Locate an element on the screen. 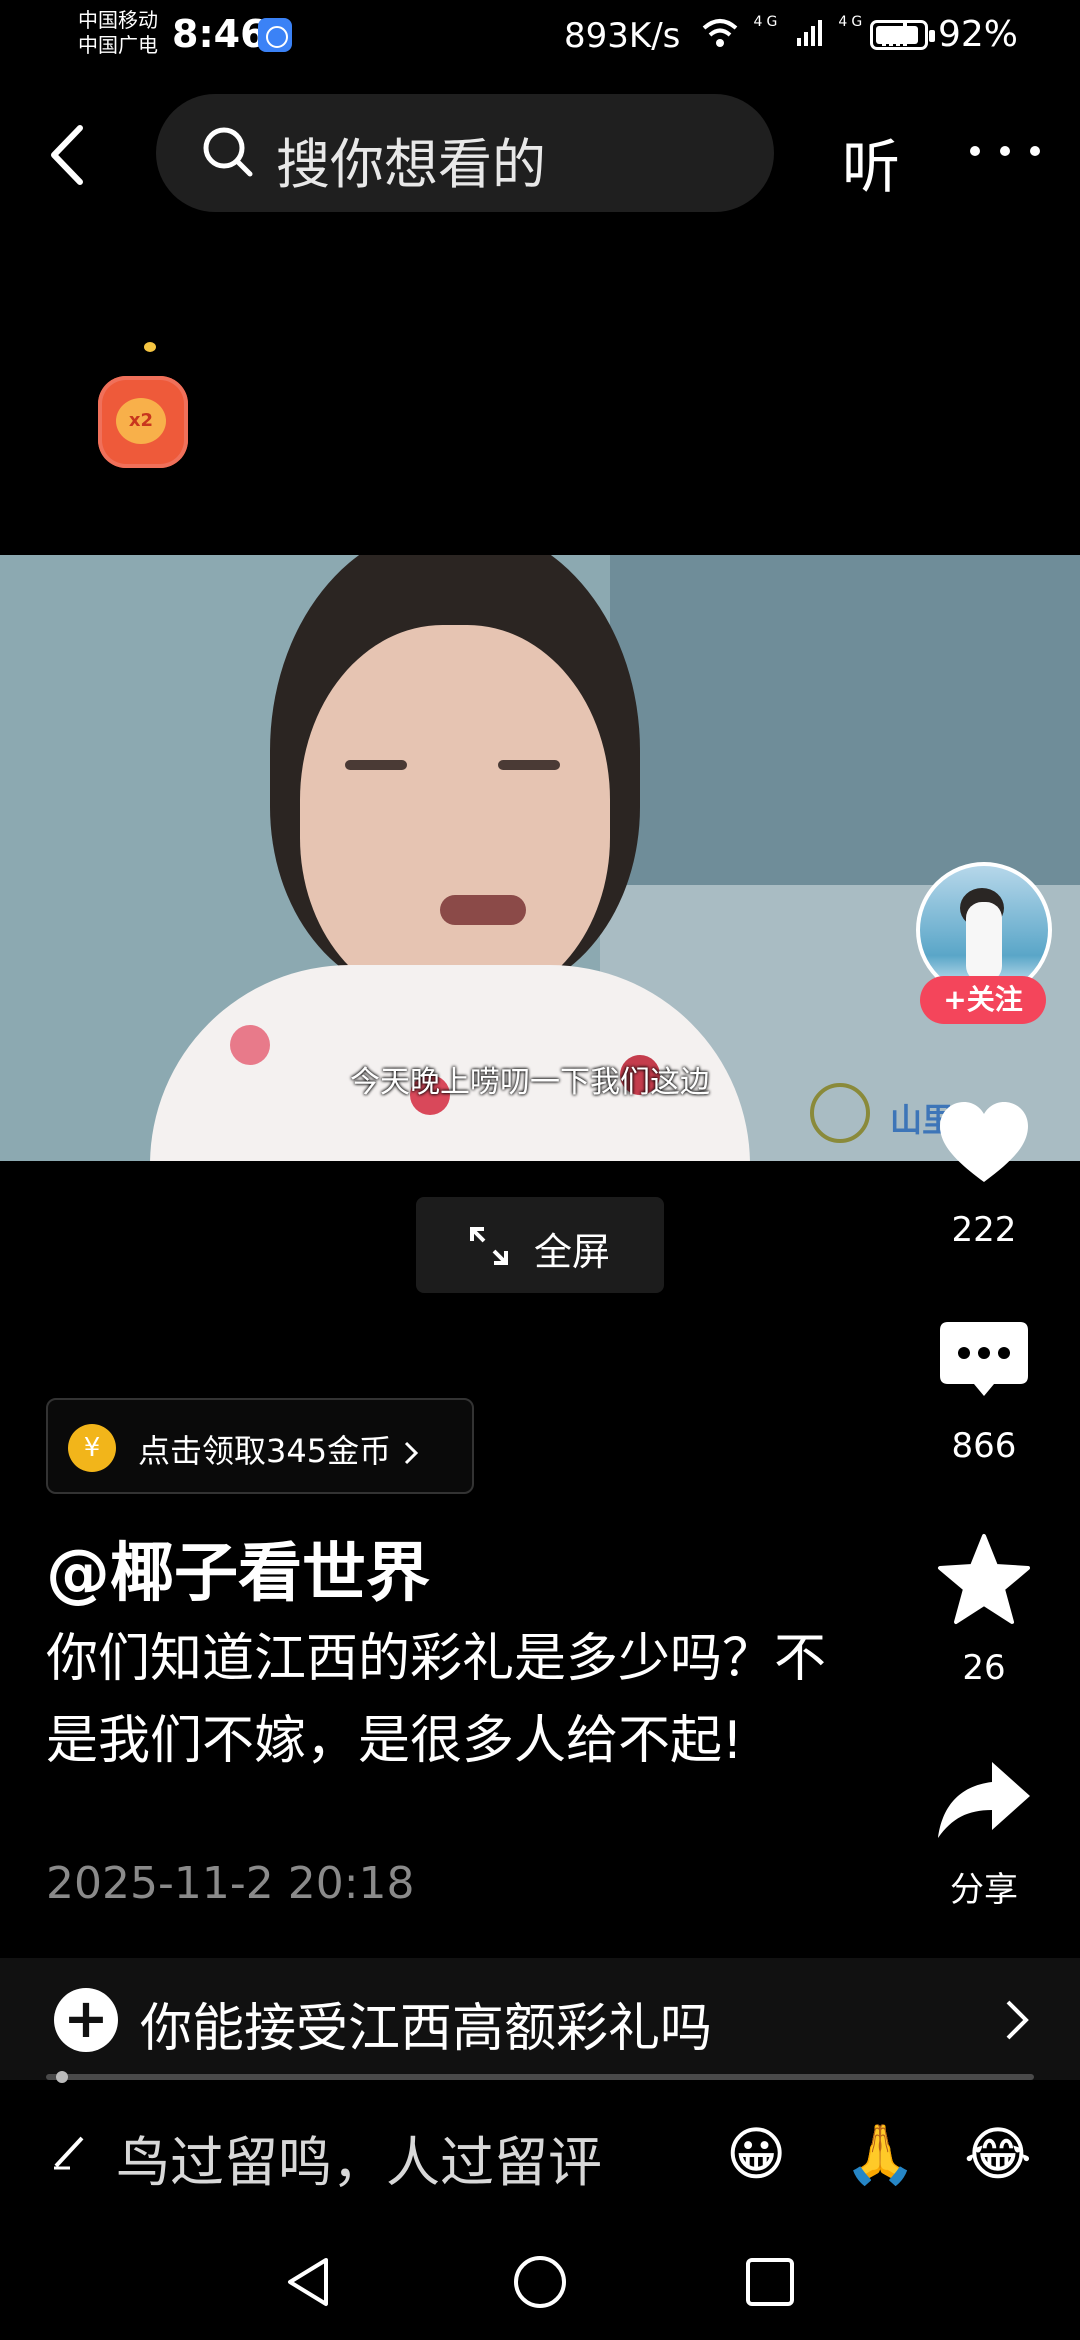 The image size is (1080, 2340). topic-bar: + 你能接受江西高额彩礼吗 is located at coordinates (540, 2019).